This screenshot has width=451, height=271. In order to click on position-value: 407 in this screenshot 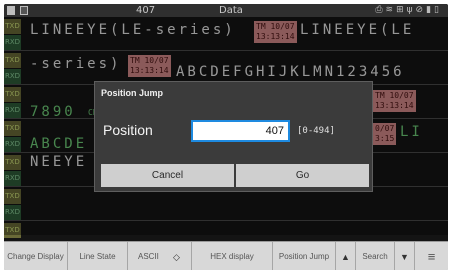, I will do `click(274, 131)`.